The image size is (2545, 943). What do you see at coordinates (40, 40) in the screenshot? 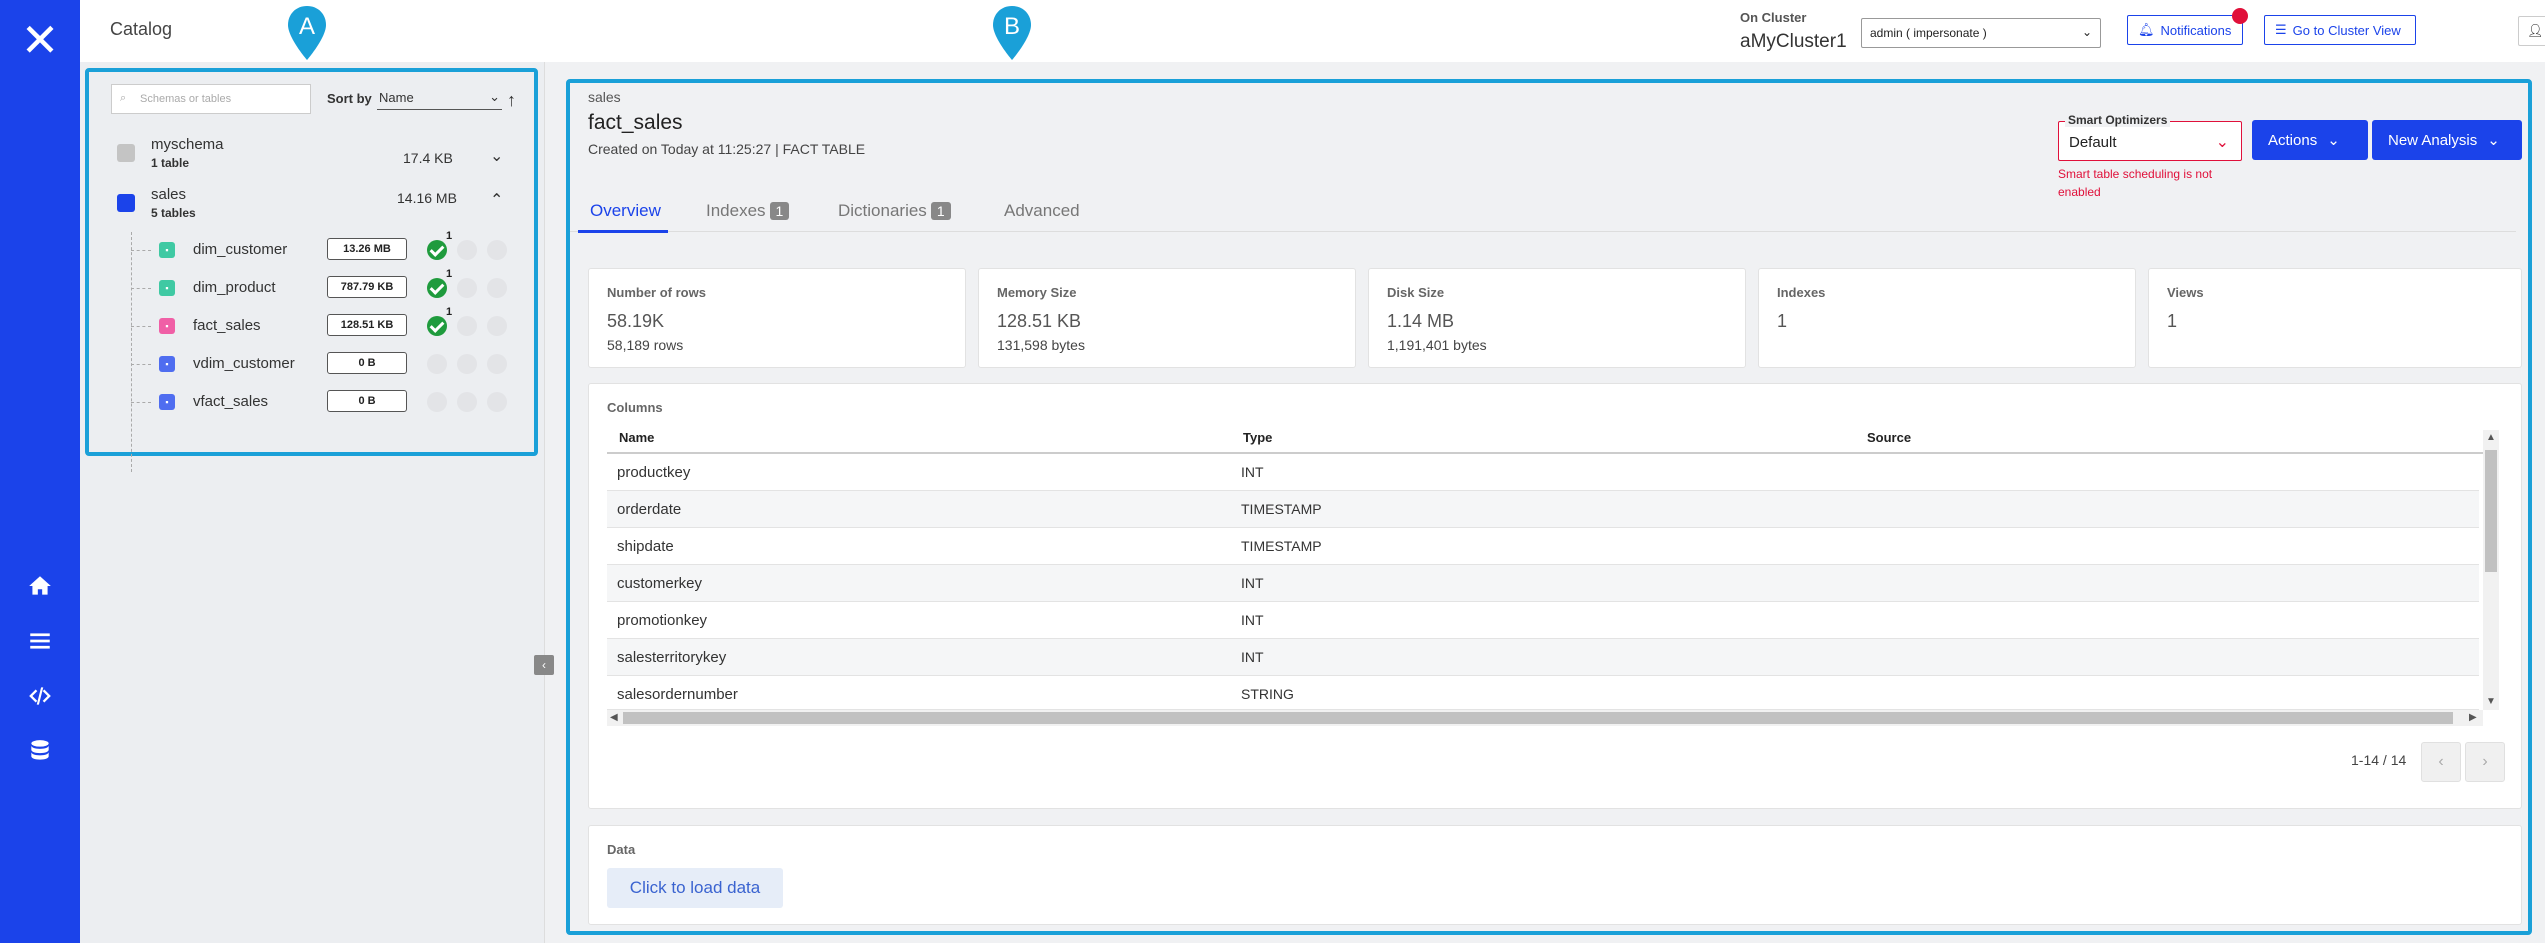
I see `app-logo: ✕` at bounding box center [40, 40].